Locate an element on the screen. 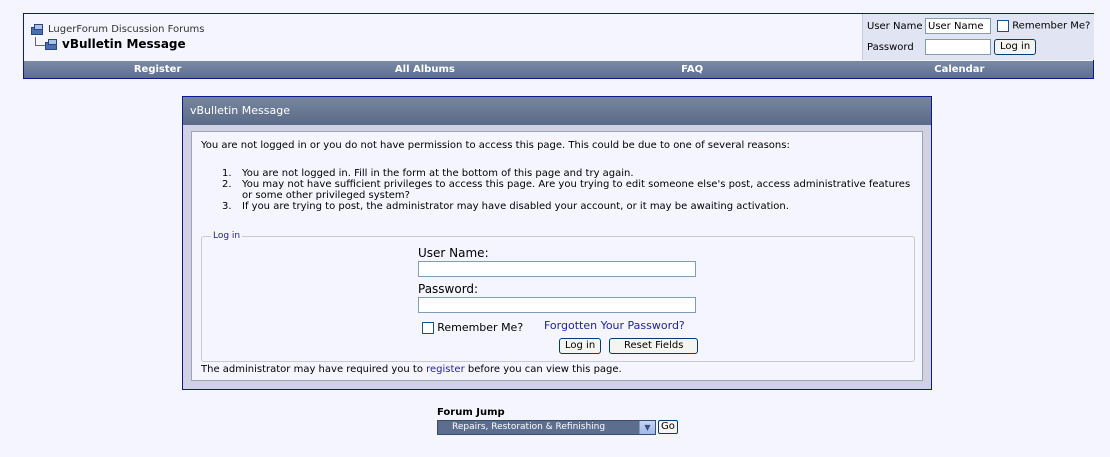 The image size is (1110, 457). header-password-input is located at coordinates (958, 47).